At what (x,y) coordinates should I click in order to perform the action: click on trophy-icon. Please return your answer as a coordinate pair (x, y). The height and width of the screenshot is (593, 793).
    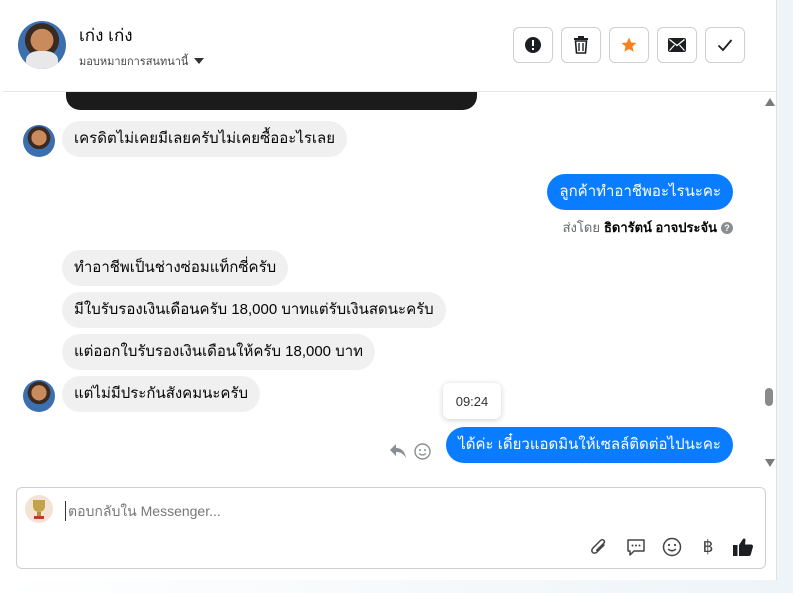
    Looking at the image, I should click on (39, 509).